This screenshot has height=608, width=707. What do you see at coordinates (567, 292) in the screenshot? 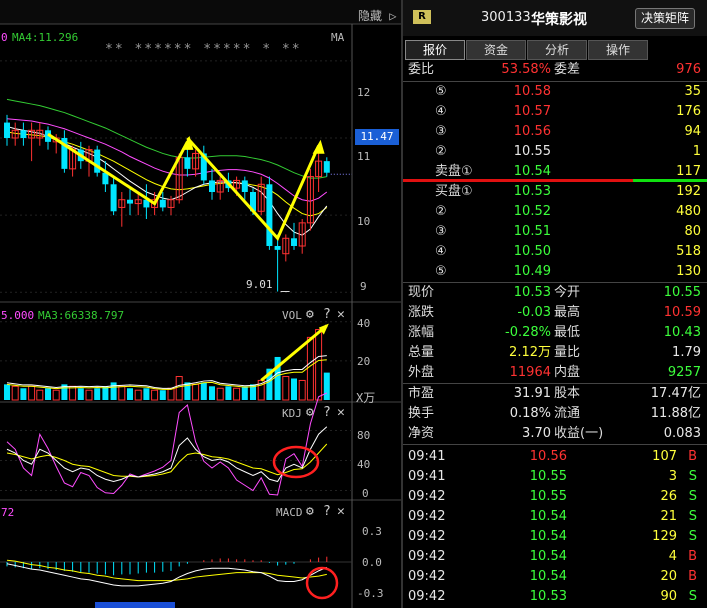
I see `stat-label: 今开` at bounding box center [567, 292].